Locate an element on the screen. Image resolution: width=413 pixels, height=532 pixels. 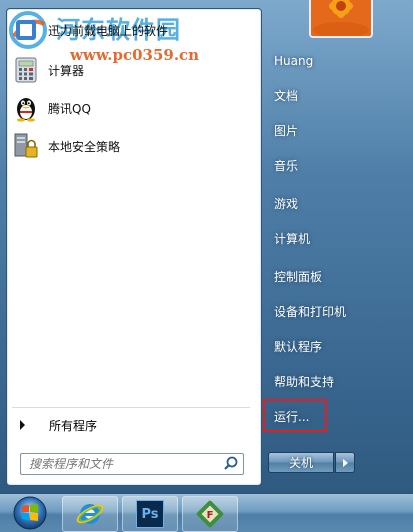
search-box is located at coordinates (132, 464).